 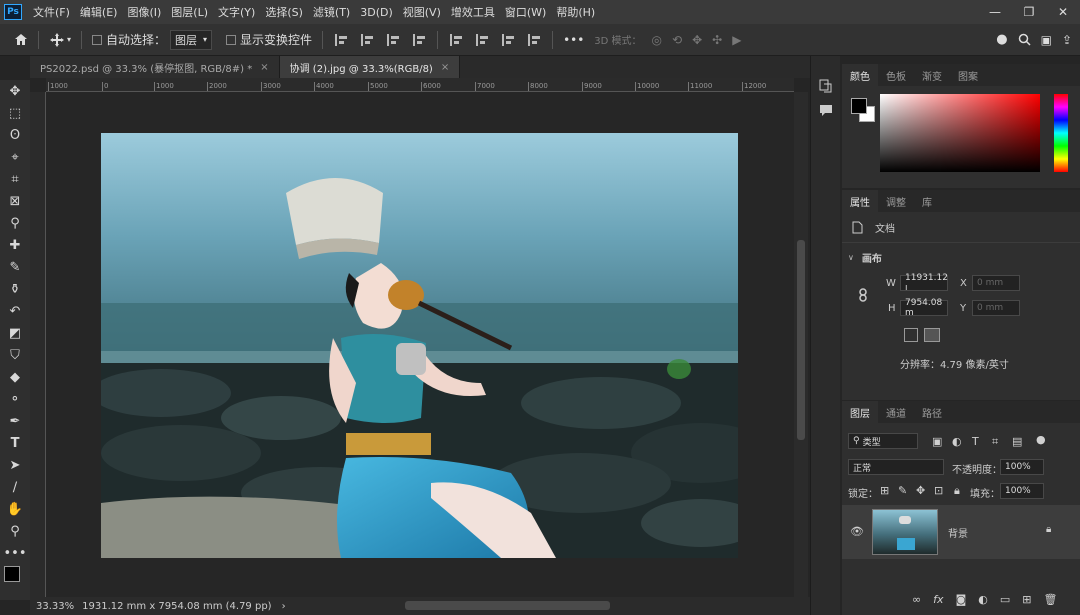 What do you see at coordinates (995, 12) in the screenshot?
I see `minimize-button: —` at bounding box center [995, 12].